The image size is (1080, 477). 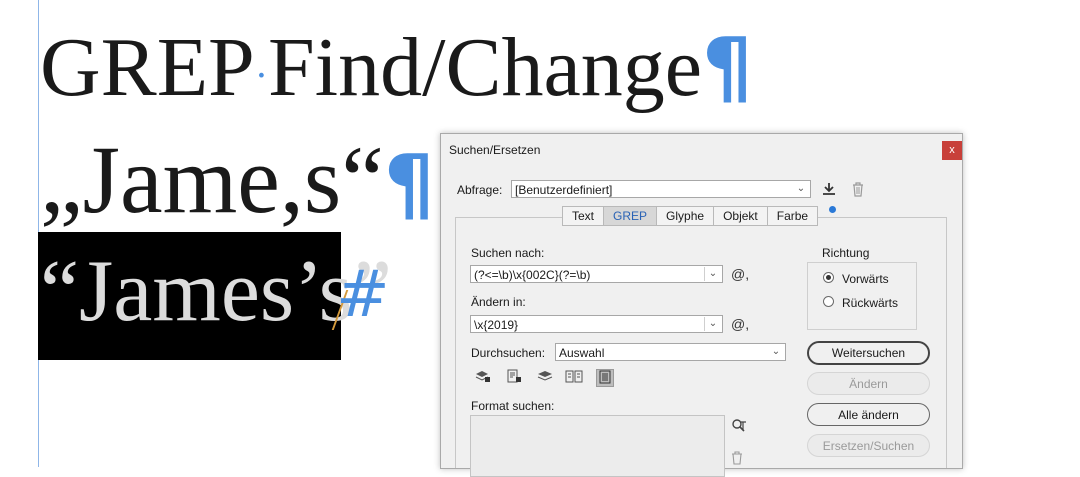 What do you see at coordinates (582, 353) in the screenshot?
I see `search-scope-value: Auswahl` at bounding box center [582, 353].